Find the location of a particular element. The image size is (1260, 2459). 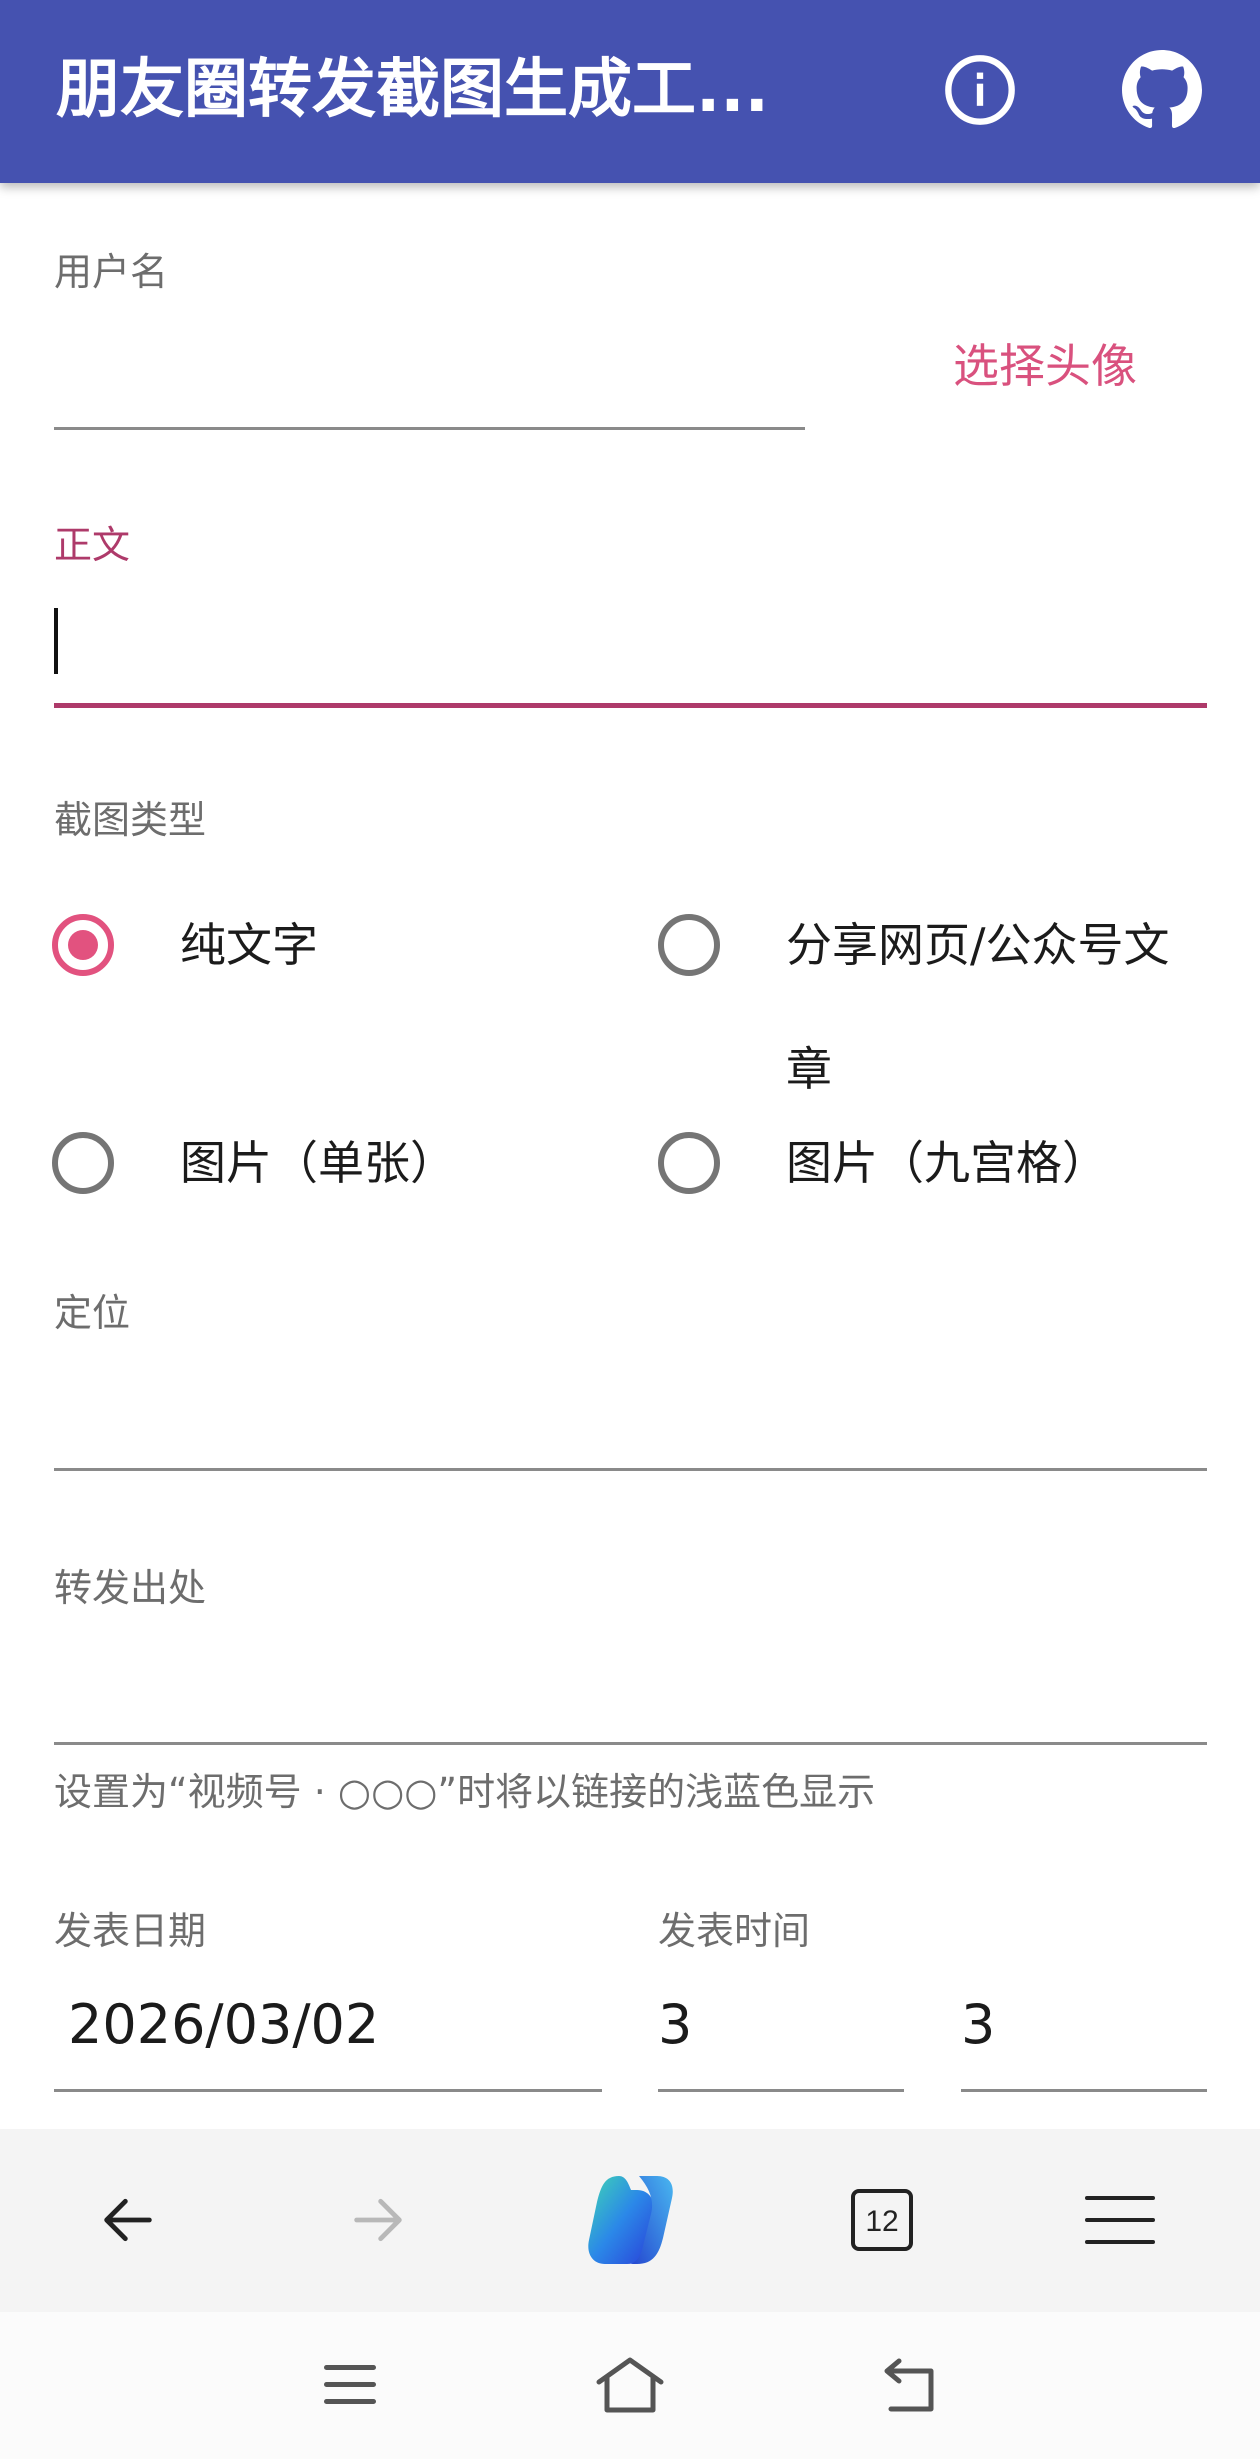

github-icon is located at coordinates (1162, 89).